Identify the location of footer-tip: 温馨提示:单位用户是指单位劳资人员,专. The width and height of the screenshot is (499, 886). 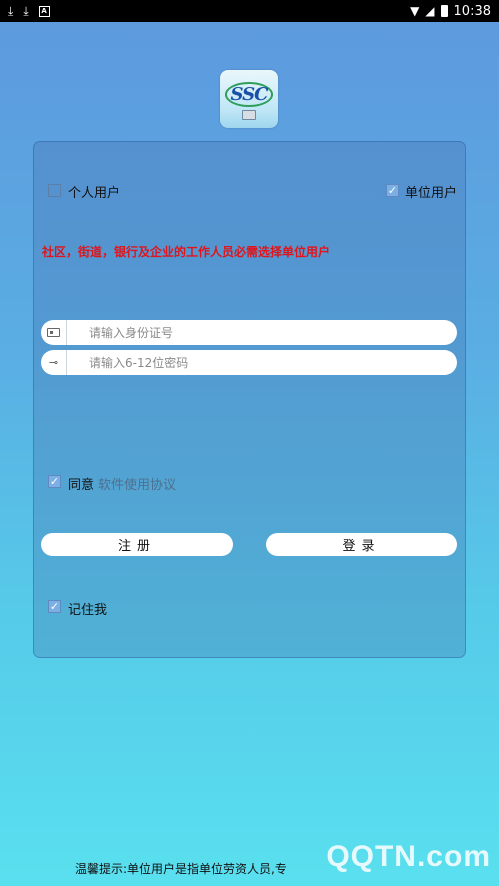
(181, 869).